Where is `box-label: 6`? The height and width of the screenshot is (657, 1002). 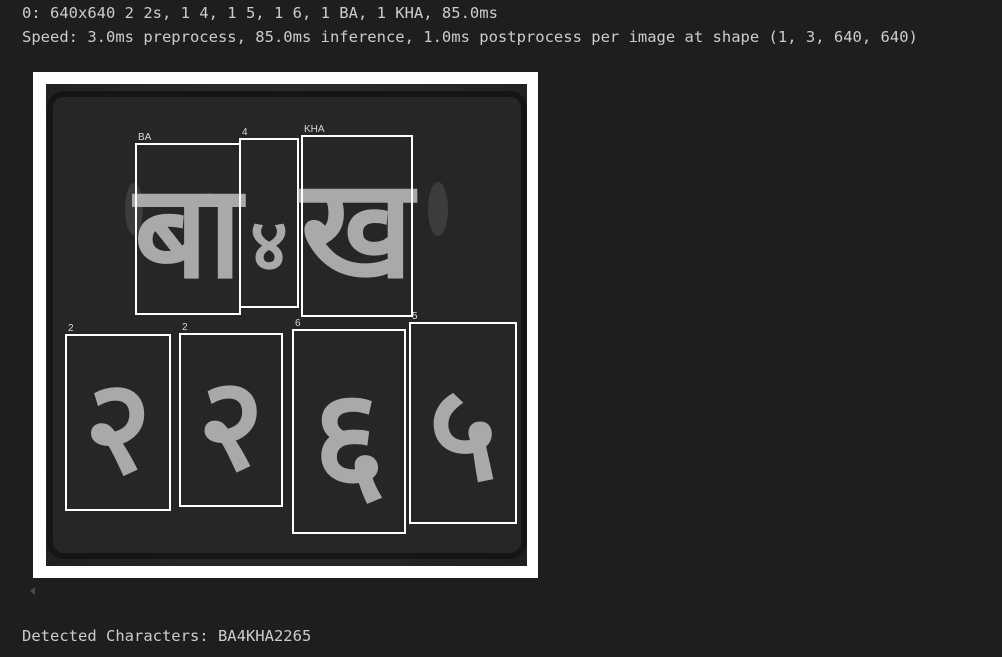 box-label: 6 is located at coordinates (298, 323).